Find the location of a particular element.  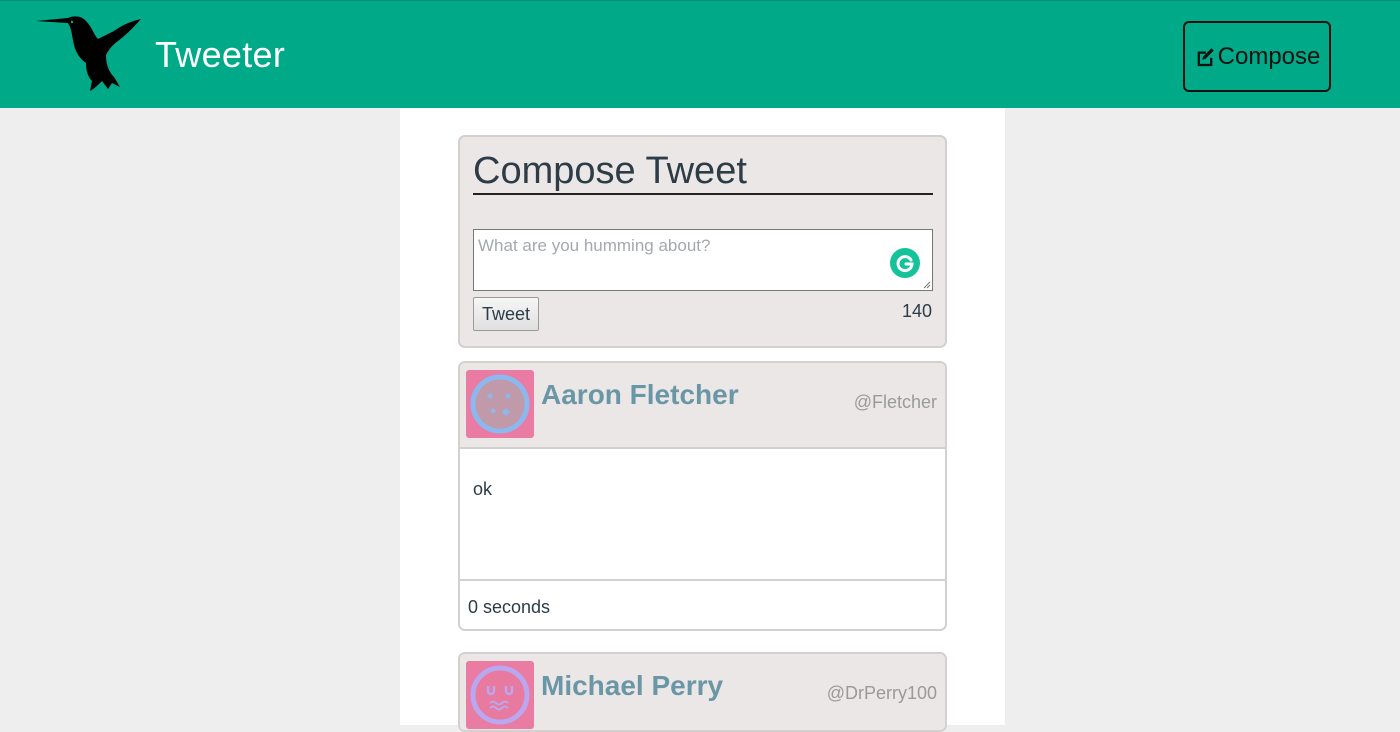

tweet-input is located at coordinates (703, 260).